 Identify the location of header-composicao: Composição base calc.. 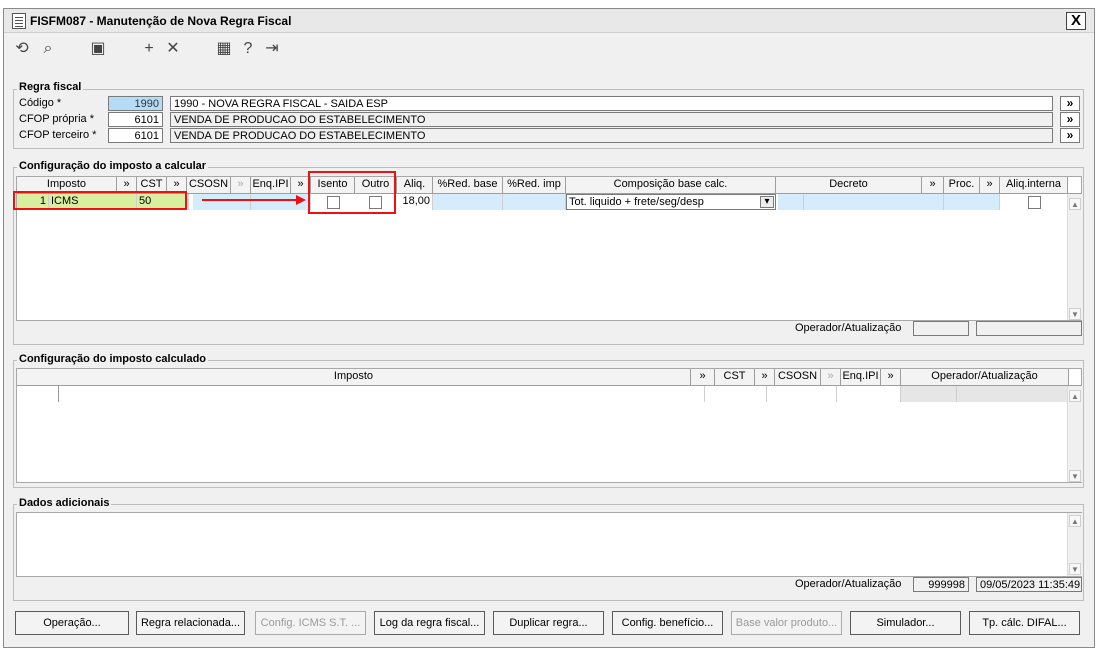
(671, 185).